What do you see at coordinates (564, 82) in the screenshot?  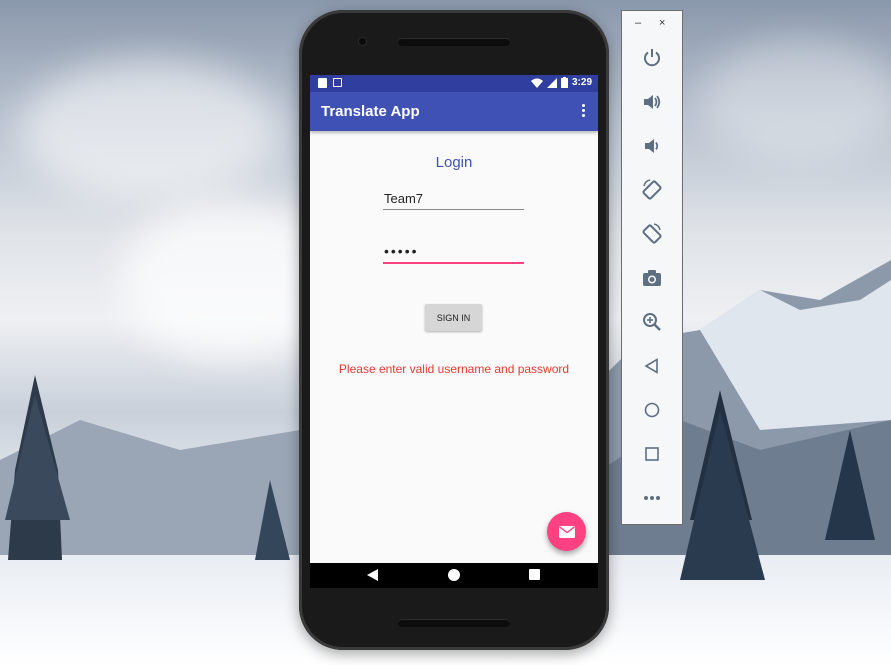 I see `battery-icon` at bounding box center [564, 82].